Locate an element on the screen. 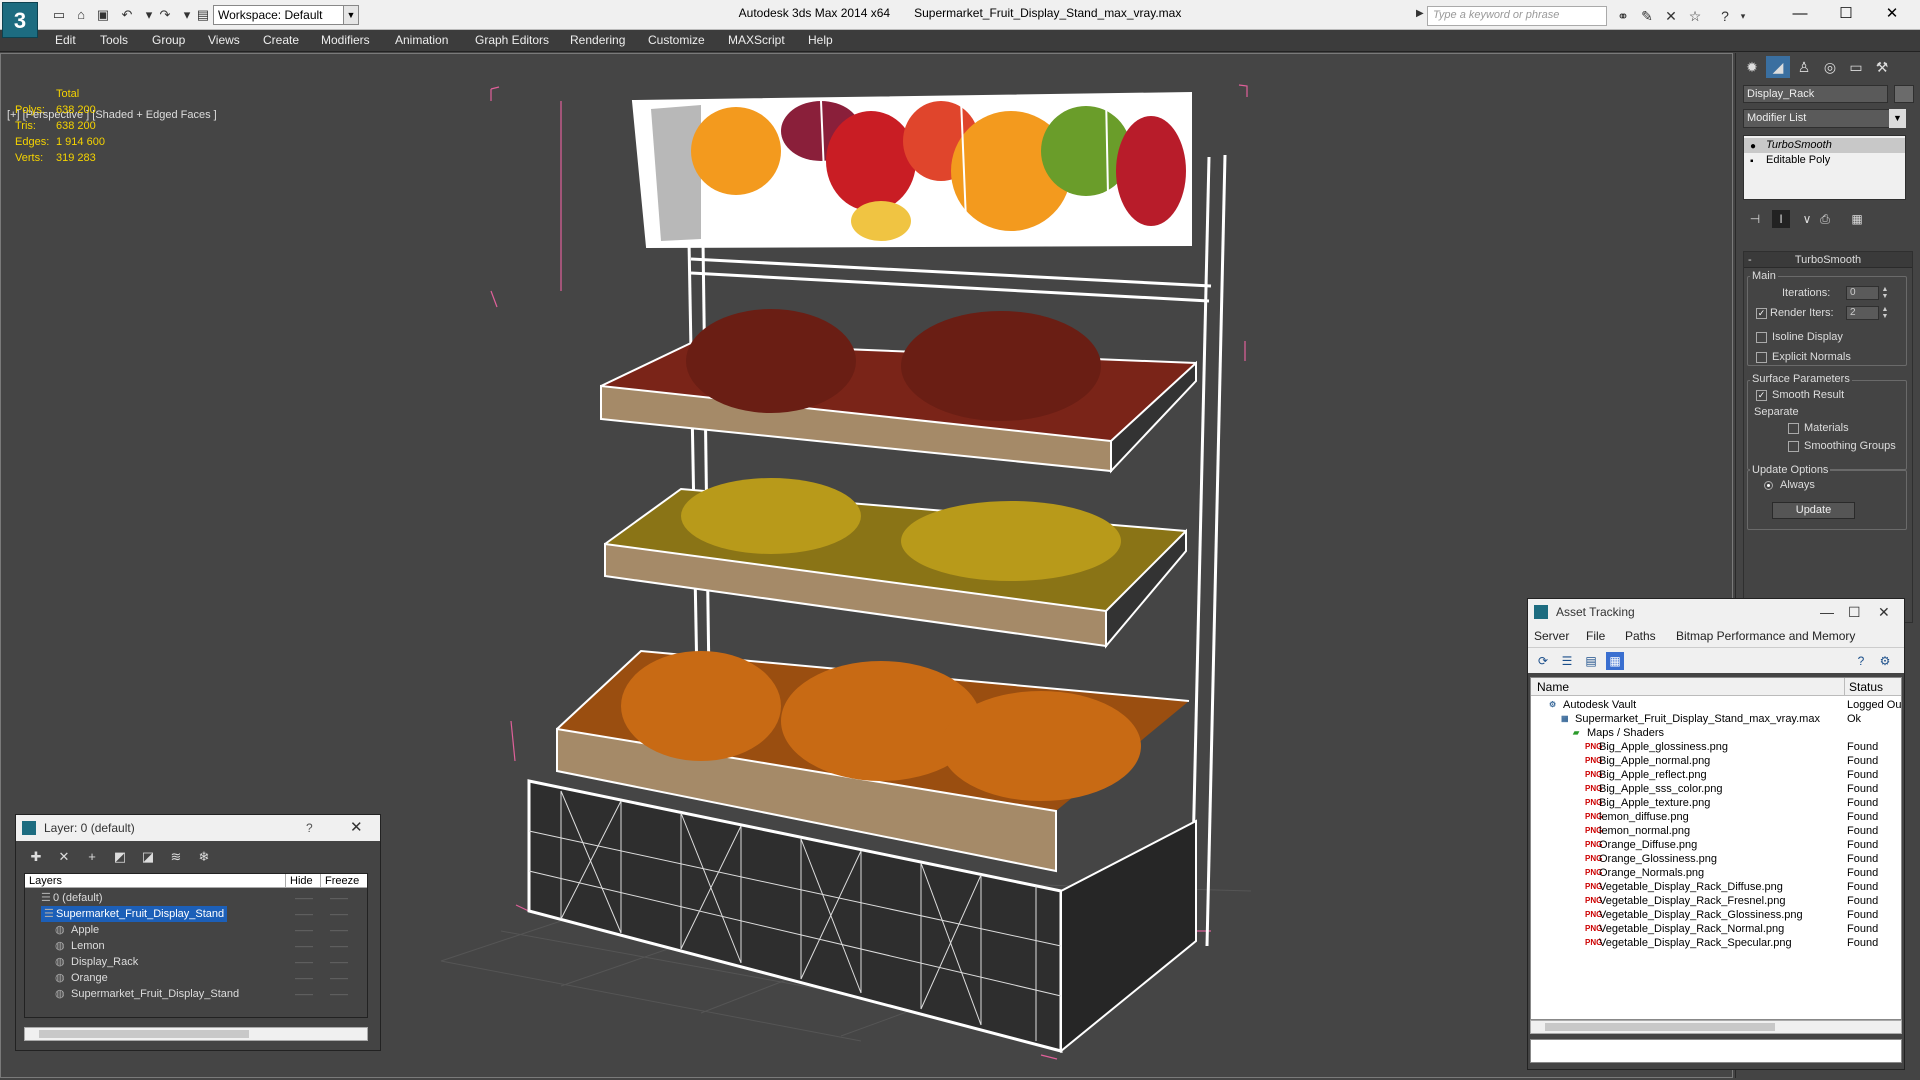  menu-server: Server is located at coordinates (1551, 636).